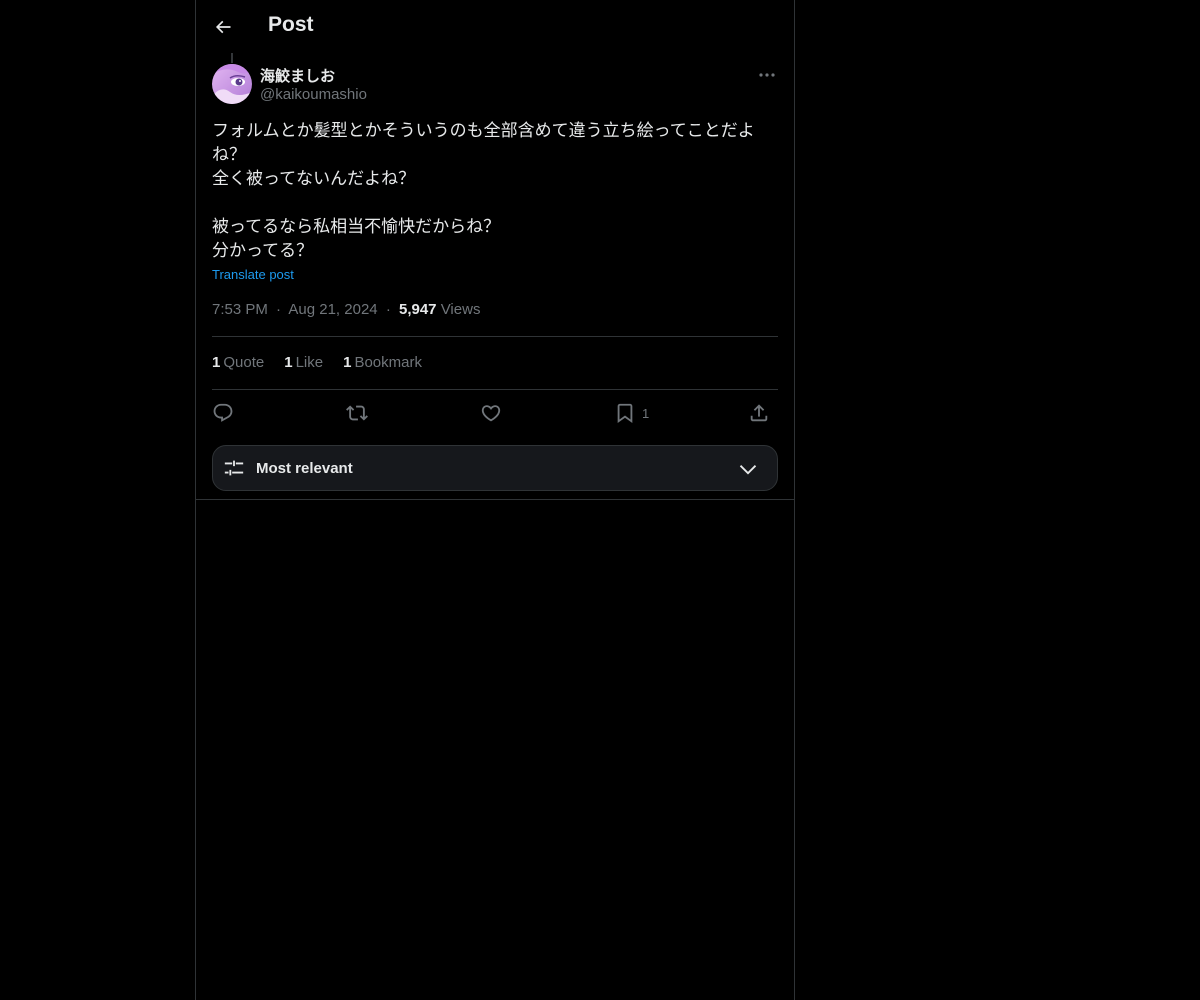  Describe the element at coordinates (304, 468) in the screenshot. I see `sort-label: Most relevant` at that location.